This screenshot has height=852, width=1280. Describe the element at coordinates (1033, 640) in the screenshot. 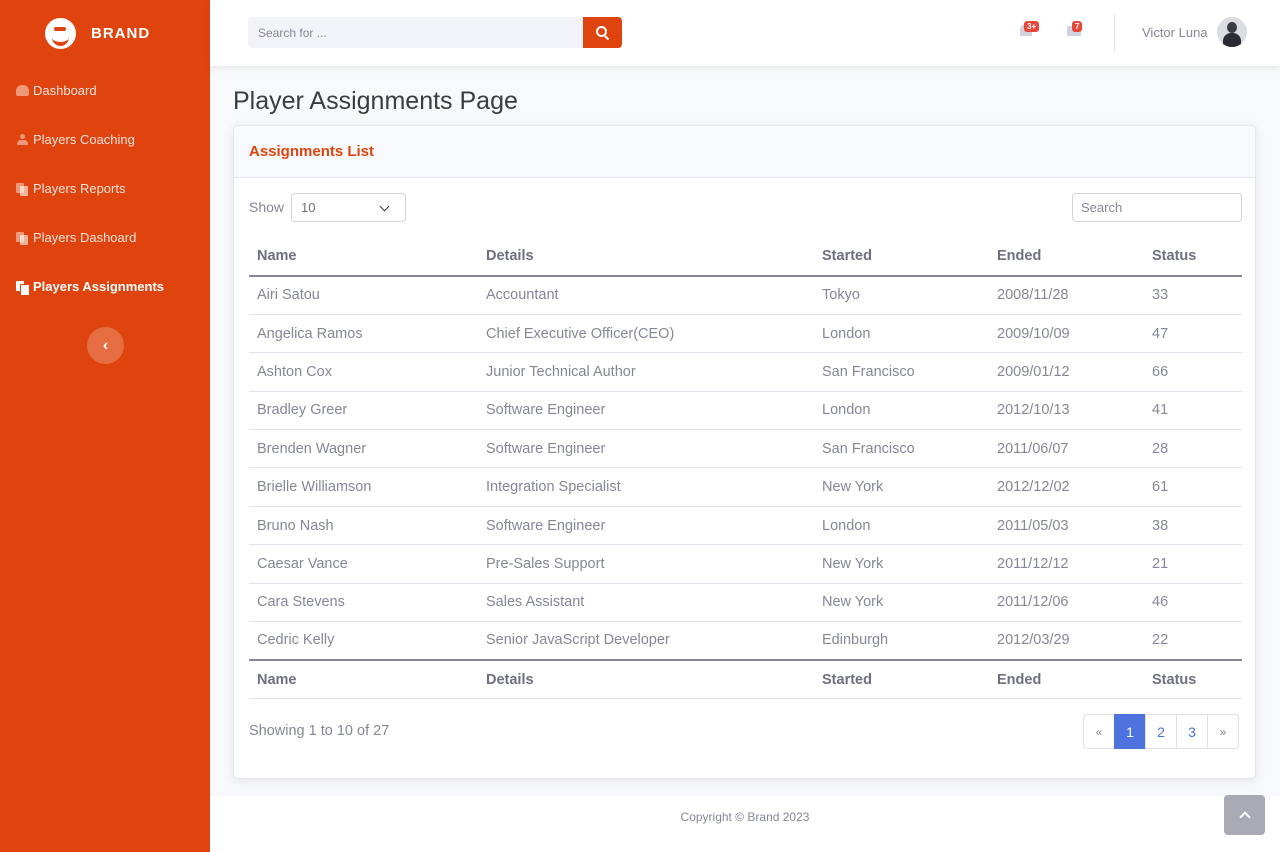

I see `cell-ended: 2012/03/29` at that location.